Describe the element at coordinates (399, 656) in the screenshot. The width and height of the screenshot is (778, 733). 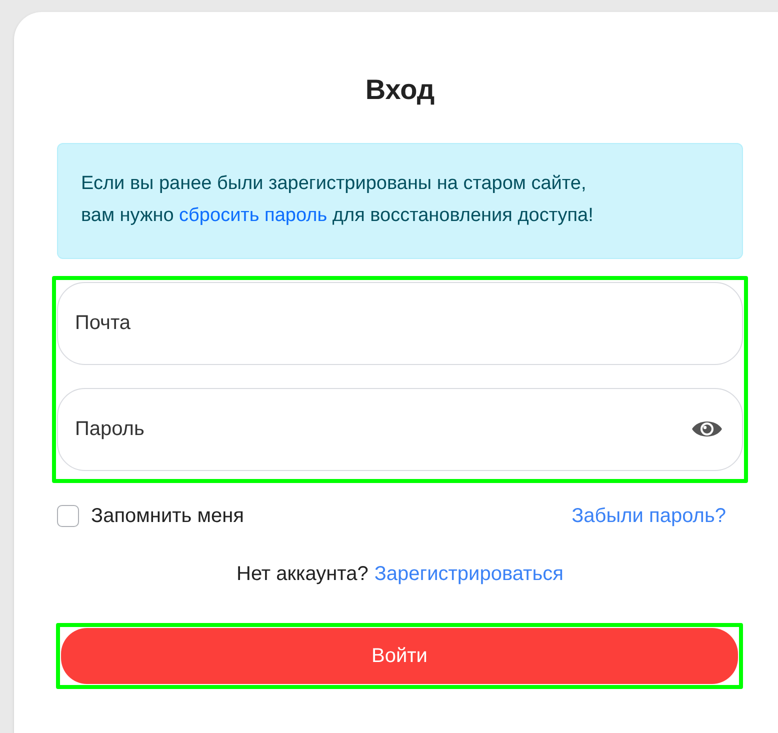
I see `login-button: Войти` at that location.